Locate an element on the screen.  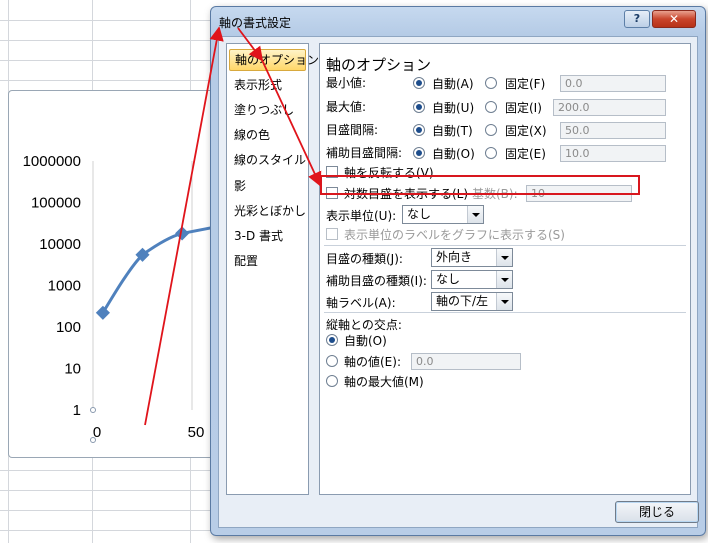
min-fixed-radio is located at coordinates (491, 83).